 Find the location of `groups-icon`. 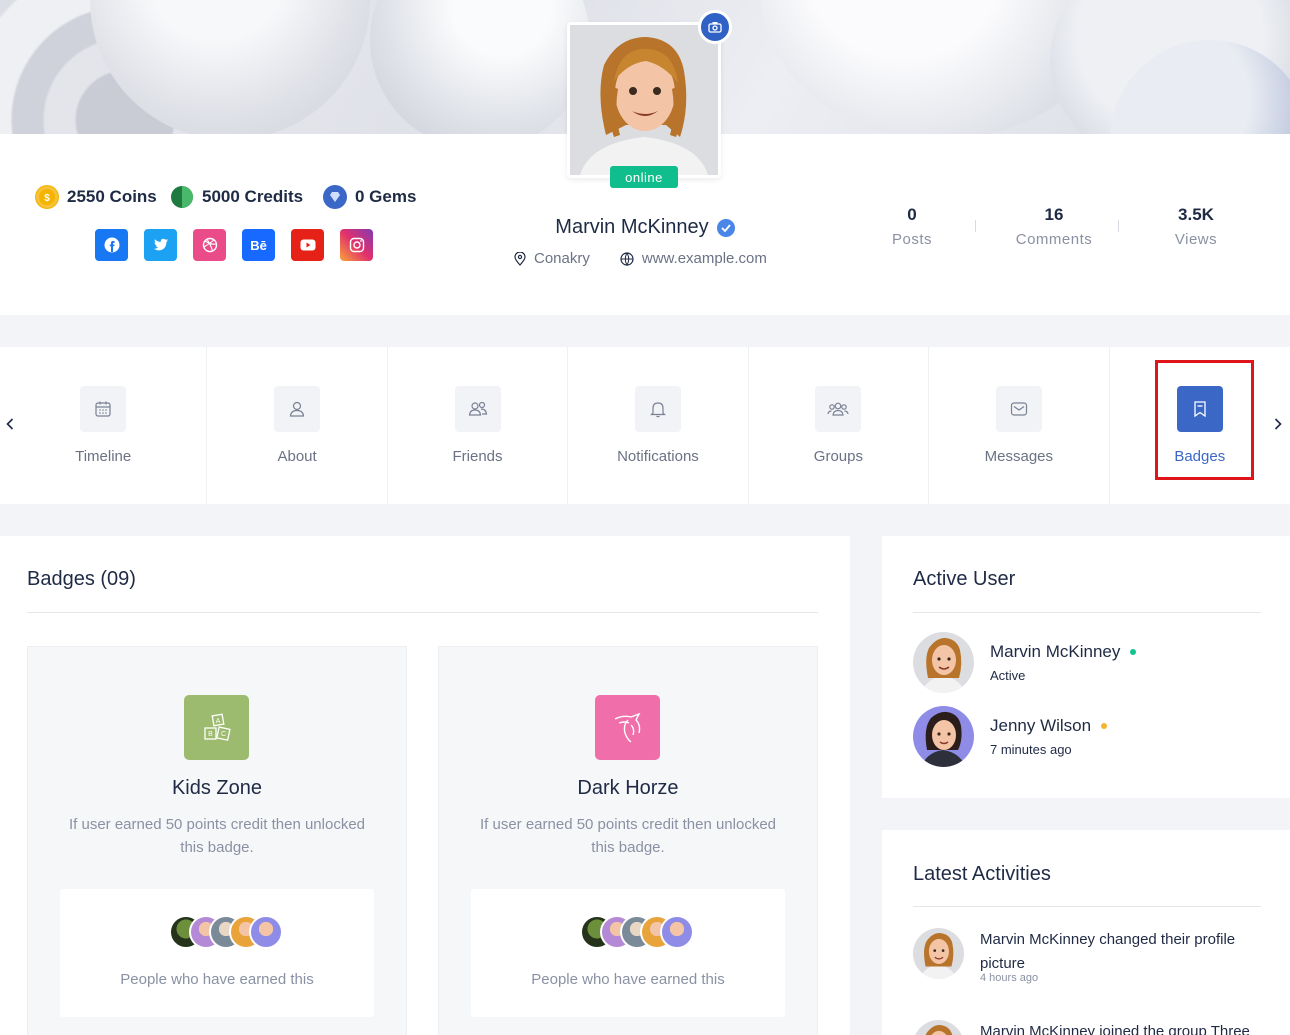

groups-icon is located at coordinates (838, 409).